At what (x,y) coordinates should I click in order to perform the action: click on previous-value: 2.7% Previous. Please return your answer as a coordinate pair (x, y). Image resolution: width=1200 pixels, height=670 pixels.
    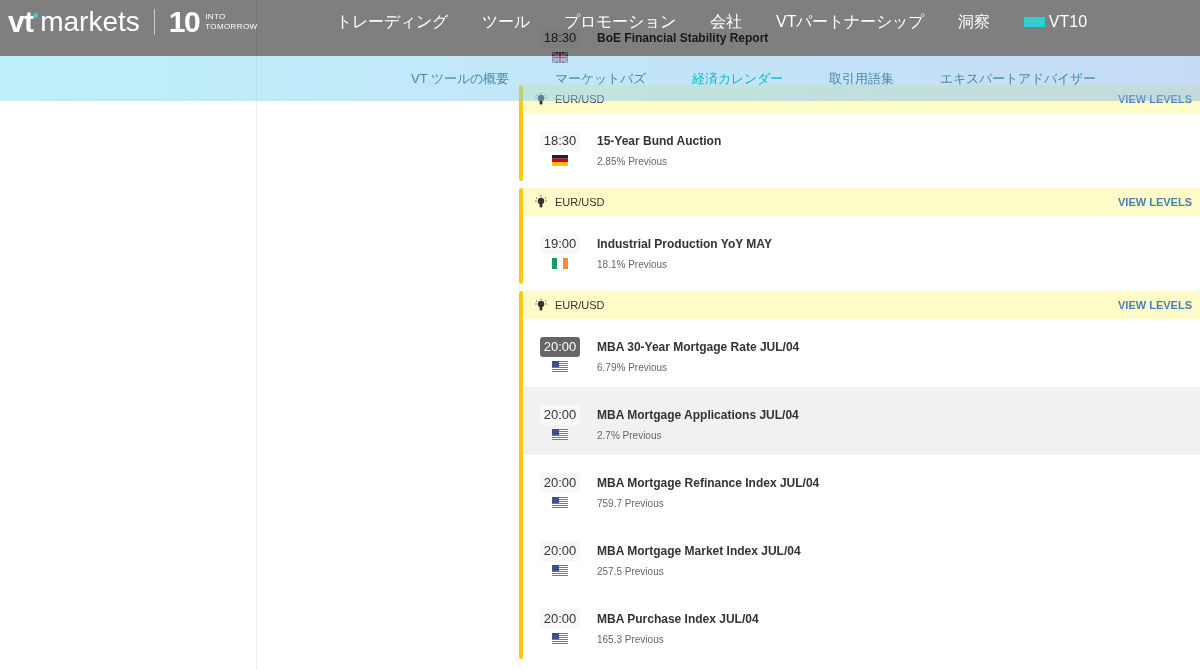
    Looking at the image, I should click on (630, 436).